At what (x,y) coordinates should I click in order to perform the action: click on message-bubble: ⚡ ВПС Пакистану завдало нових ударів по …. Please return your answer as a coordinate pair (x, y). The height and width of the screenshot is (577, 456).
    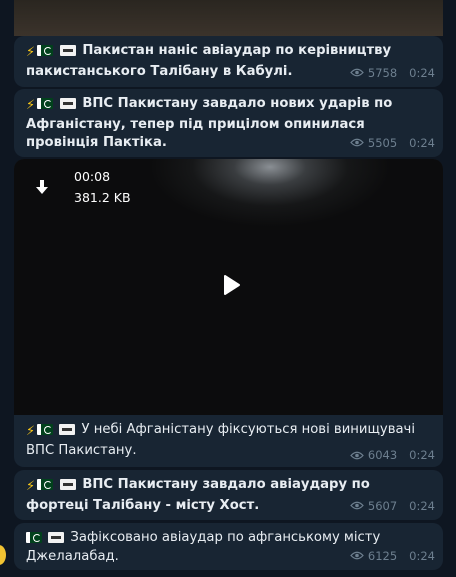
    Looking at the image, I should click on (228, 123).